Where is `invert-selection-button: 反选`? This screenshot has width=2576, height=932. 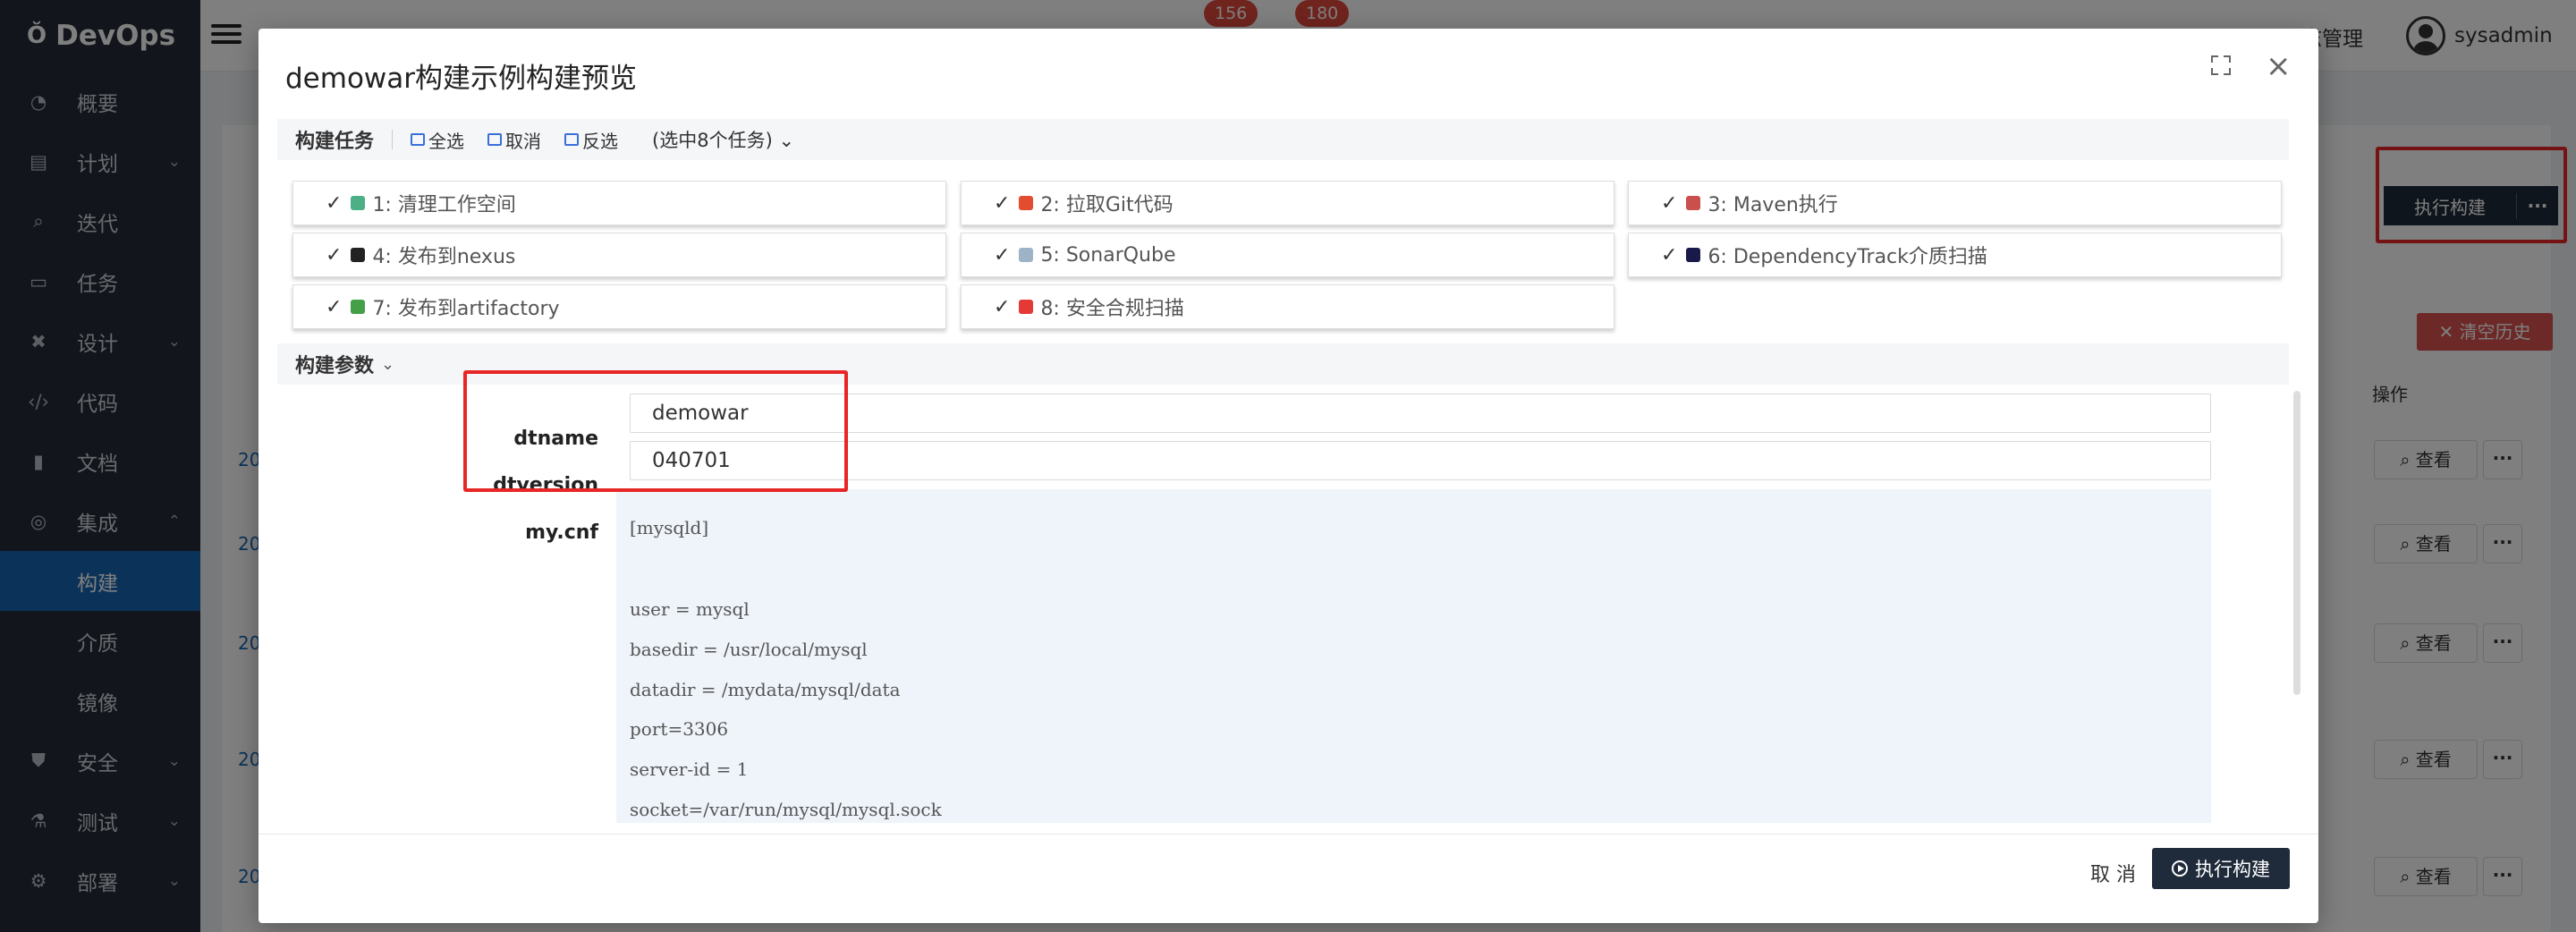 invert-selection-button: 反选 is located at coordinates (591, 140).